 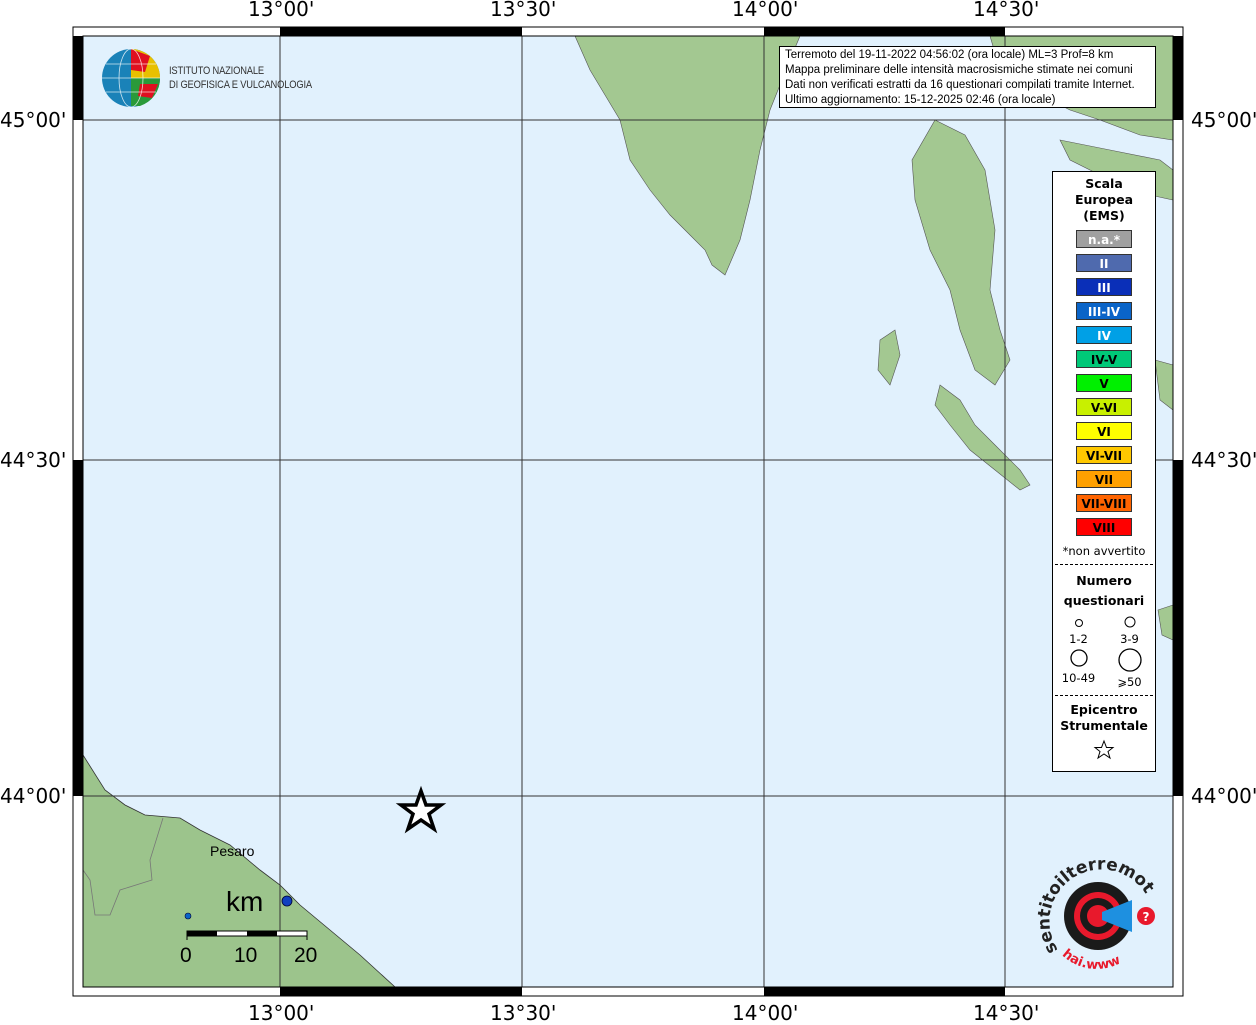 What do you see at coordinates (523, 10) in the screenshot?
I see `lon-label-top: 13°30'` at bounding box center [523, 10].